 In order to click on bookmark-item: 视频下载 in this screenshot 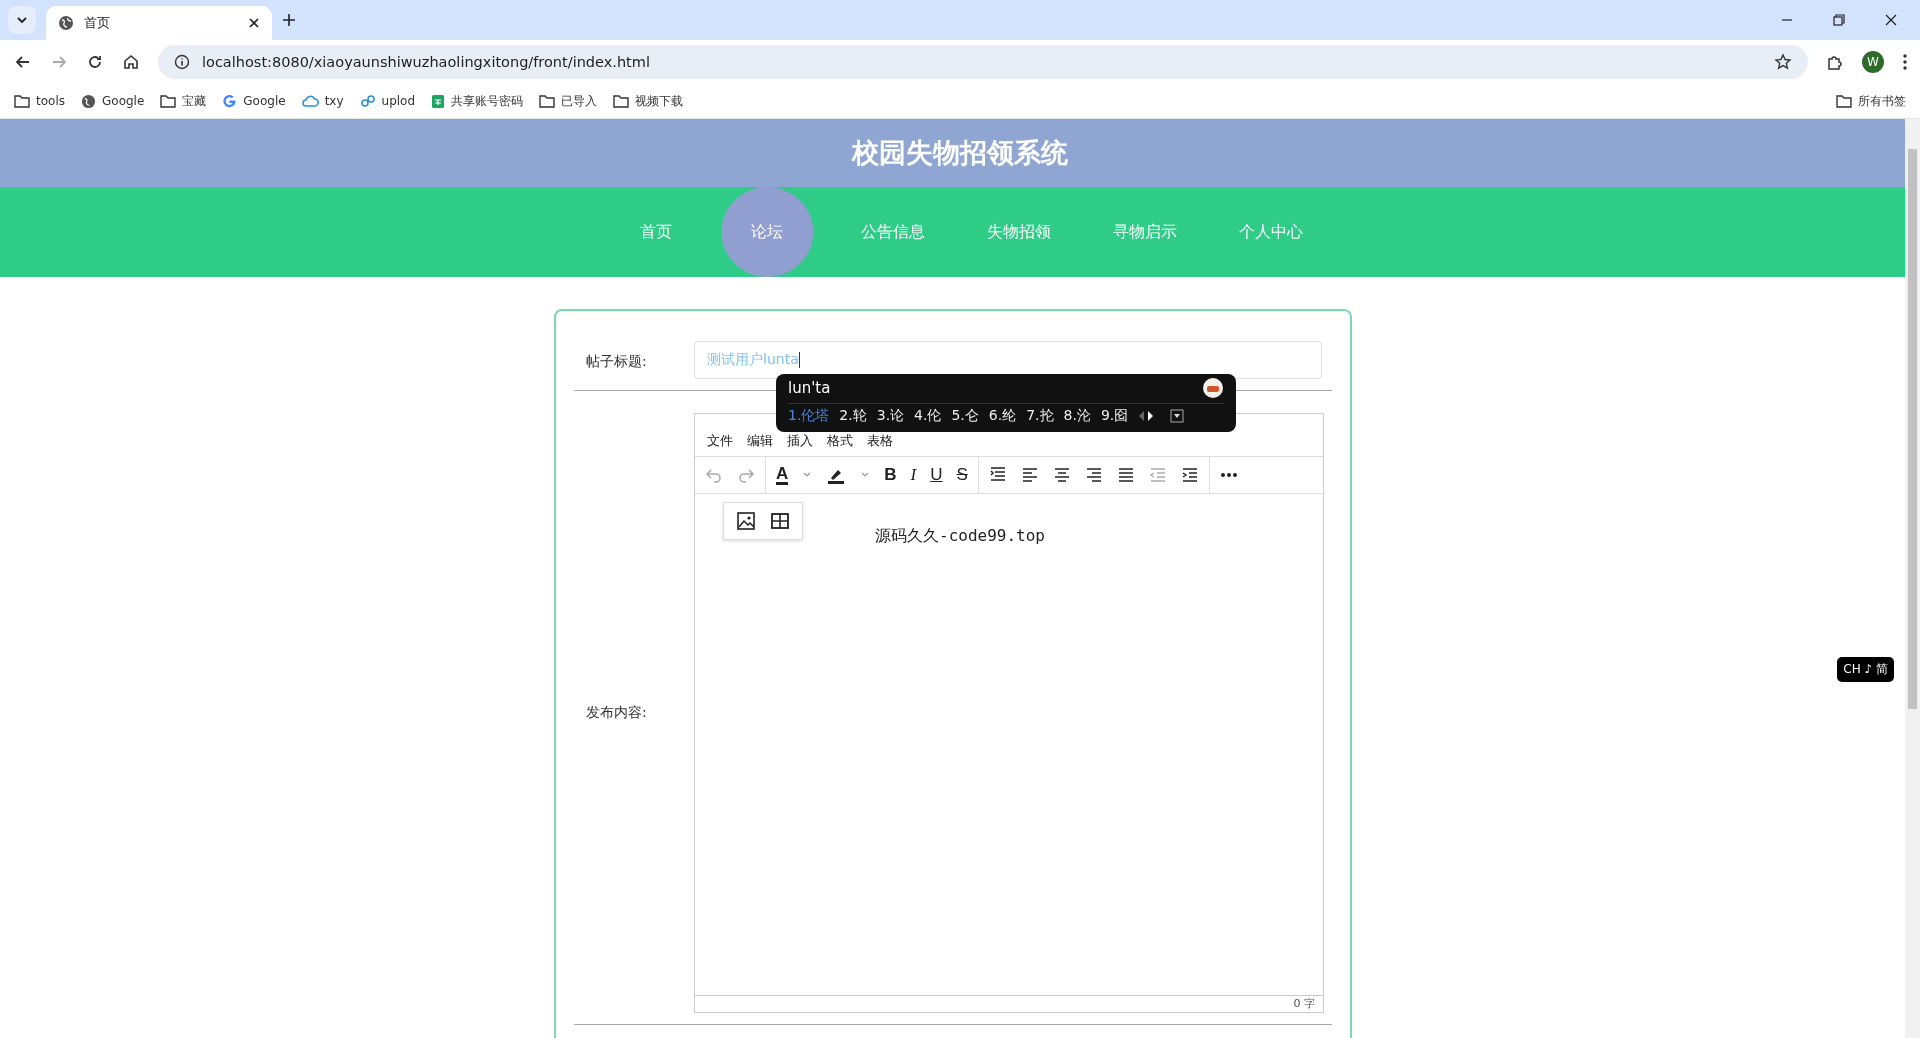, I will do `click(648, 101)`.